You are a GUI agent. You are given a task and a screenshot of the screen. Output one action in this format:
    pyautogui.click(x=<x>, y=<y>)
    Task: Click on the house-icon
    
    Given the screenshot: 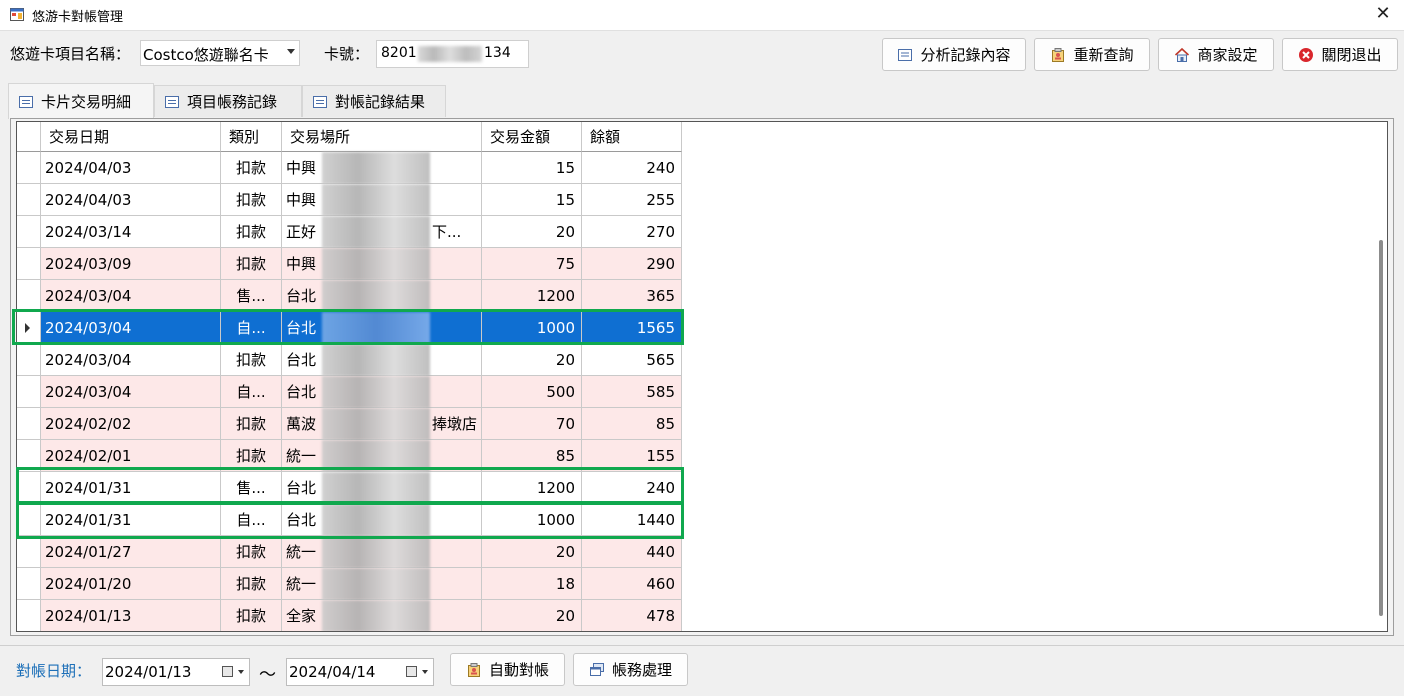 What is the action you would take?
    pyautogui.click(x=1182, y=54)
    